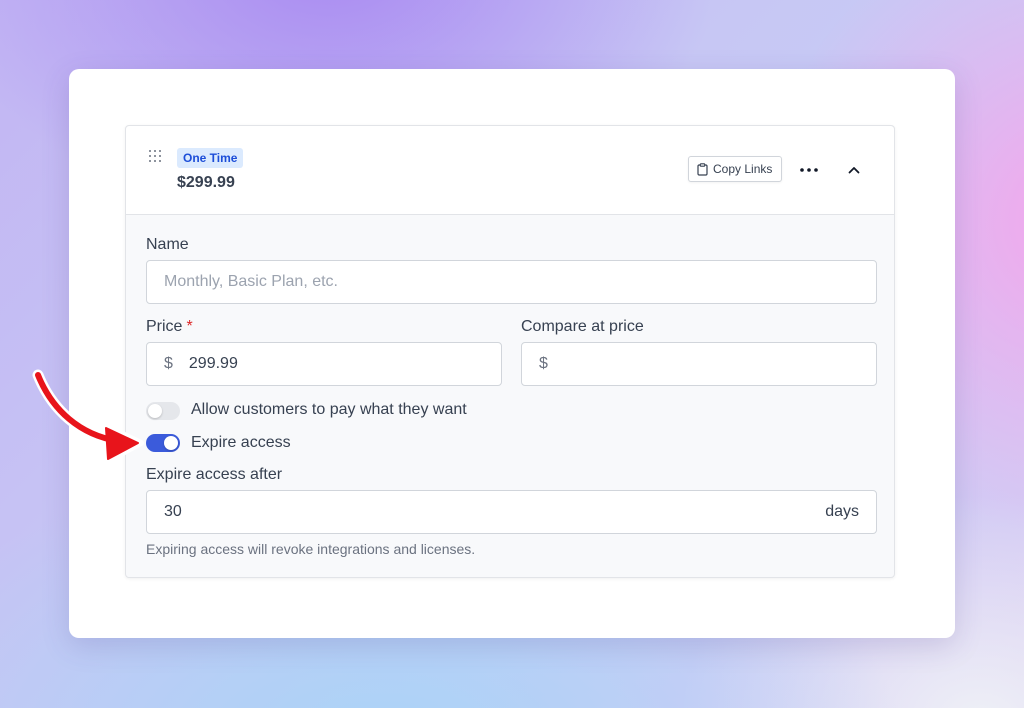 This screenshot has height=708, width=1024. Describe the element at coordinates (702, 169) in the screenshot. I see `clipboard-icon` at that location.